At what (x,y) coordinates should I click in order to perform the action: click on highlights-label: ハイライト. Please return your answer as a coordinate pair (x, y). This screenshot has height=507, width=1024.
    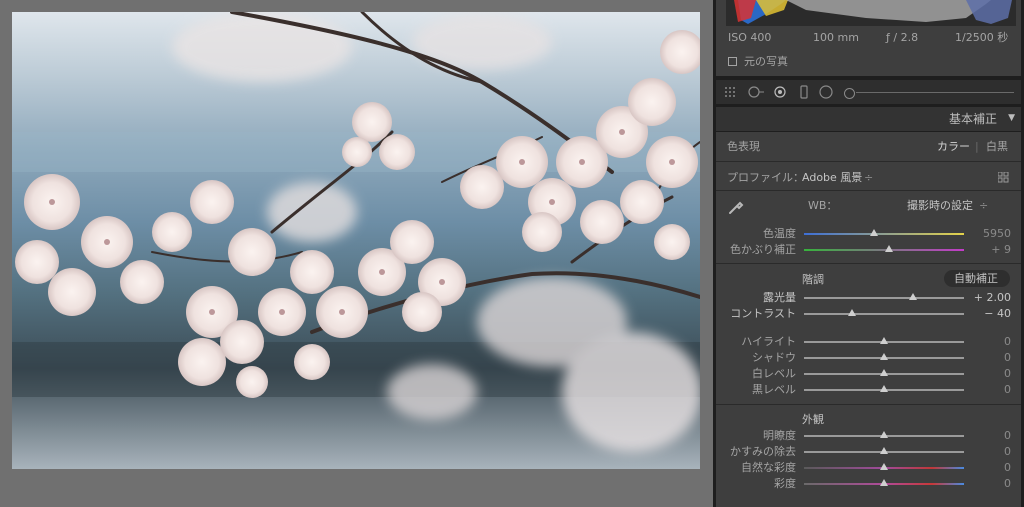
    Looking at the image, I should click on (768, 341).